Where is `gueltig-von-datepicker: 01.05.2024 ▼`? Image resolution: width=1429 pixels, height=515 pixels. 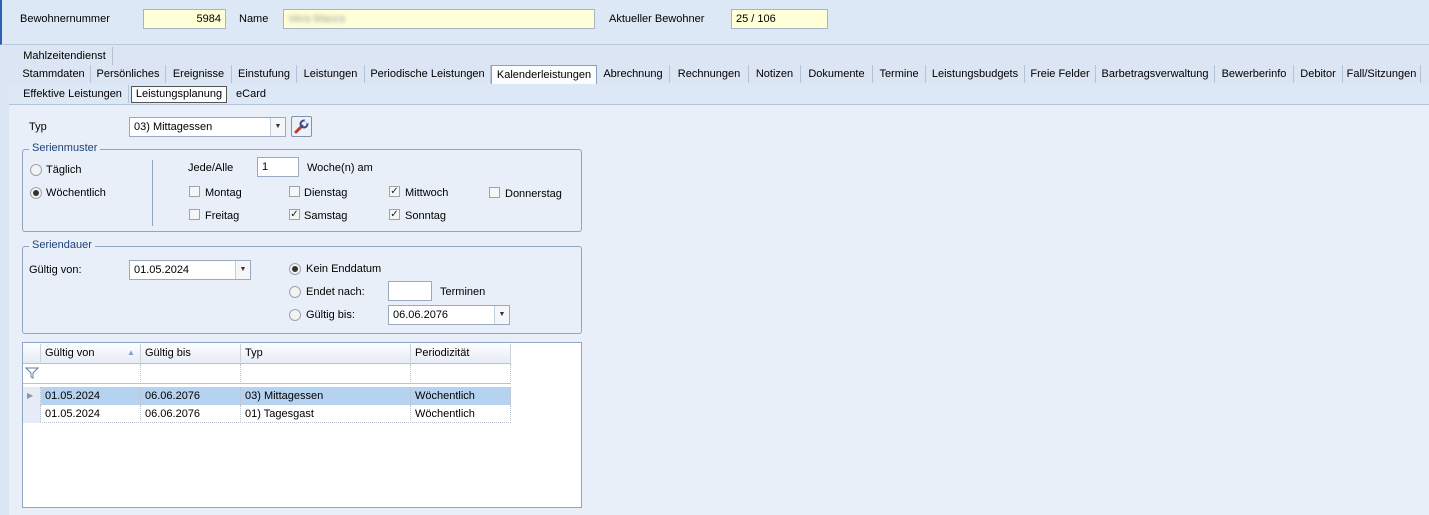
gueltig-von-datepicker: 01.05.2024 ▼ is located at coordinates (190, 270).